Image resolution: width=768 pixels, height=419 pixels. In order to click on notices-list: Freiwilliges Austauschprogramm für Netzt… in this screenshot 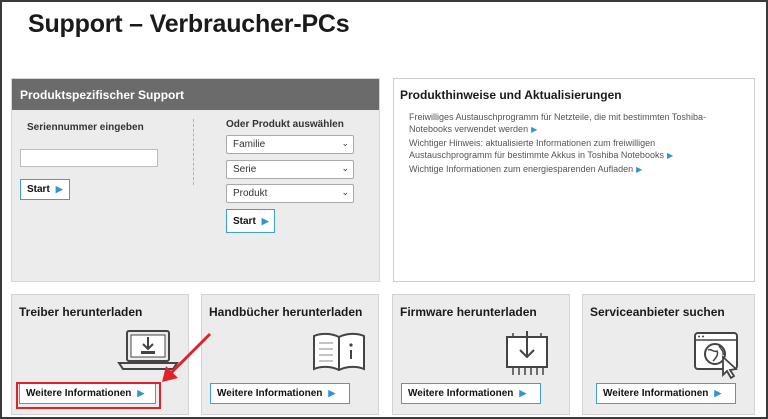, I will do `click(574, 144)`.